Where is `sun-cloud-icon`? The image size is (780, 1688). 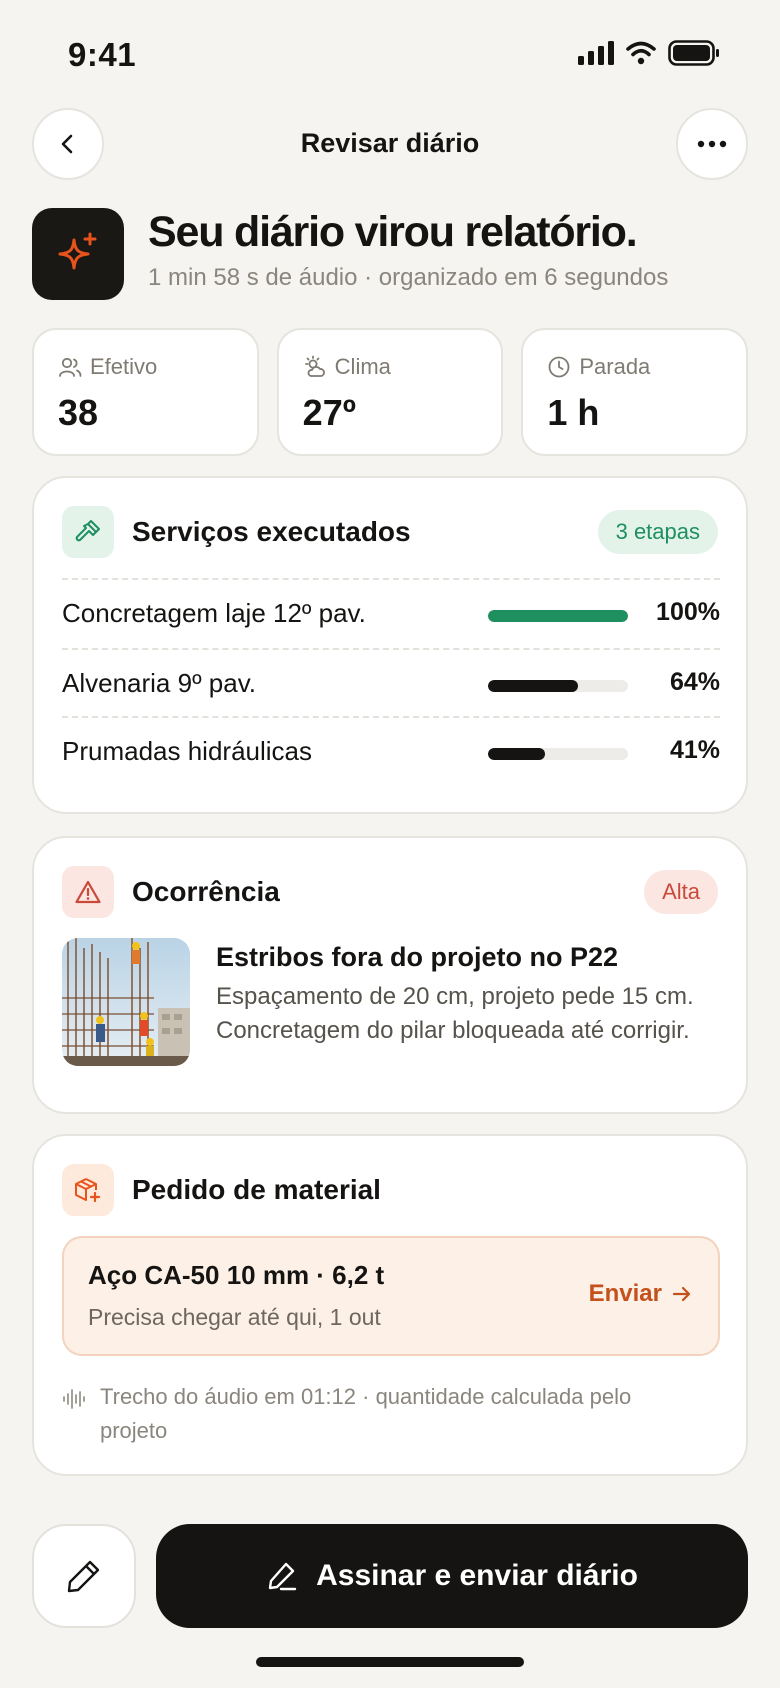 sun-cloud-icon is located at coordinates (314, 366).